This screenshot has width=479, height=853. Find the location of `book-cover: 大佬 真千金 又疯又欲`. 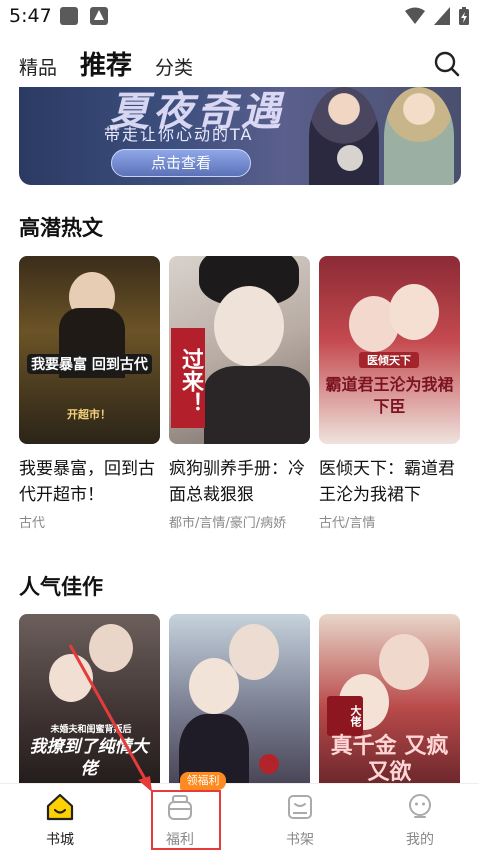

book-cover: 大佬 真千金 又疯又欲 is located at coordinates (389, 708).